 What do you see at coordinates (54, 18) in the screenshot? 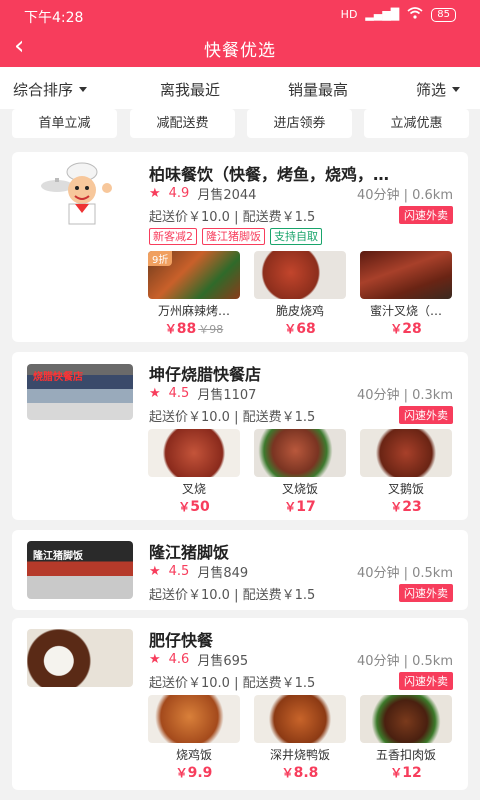
I see `status-time: 下午4:28` at bounding box center [54, 18].